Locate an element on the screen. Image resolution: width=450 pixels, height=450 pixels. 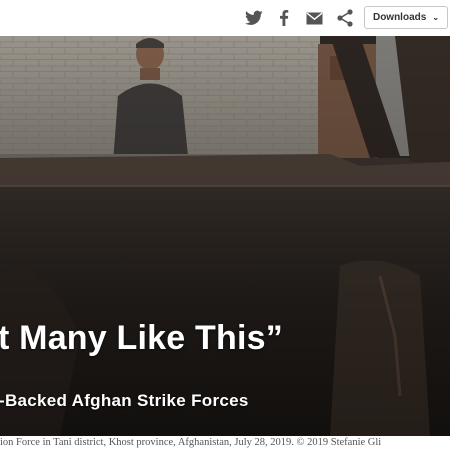
more-share-button is located at coordinates (345, 18).